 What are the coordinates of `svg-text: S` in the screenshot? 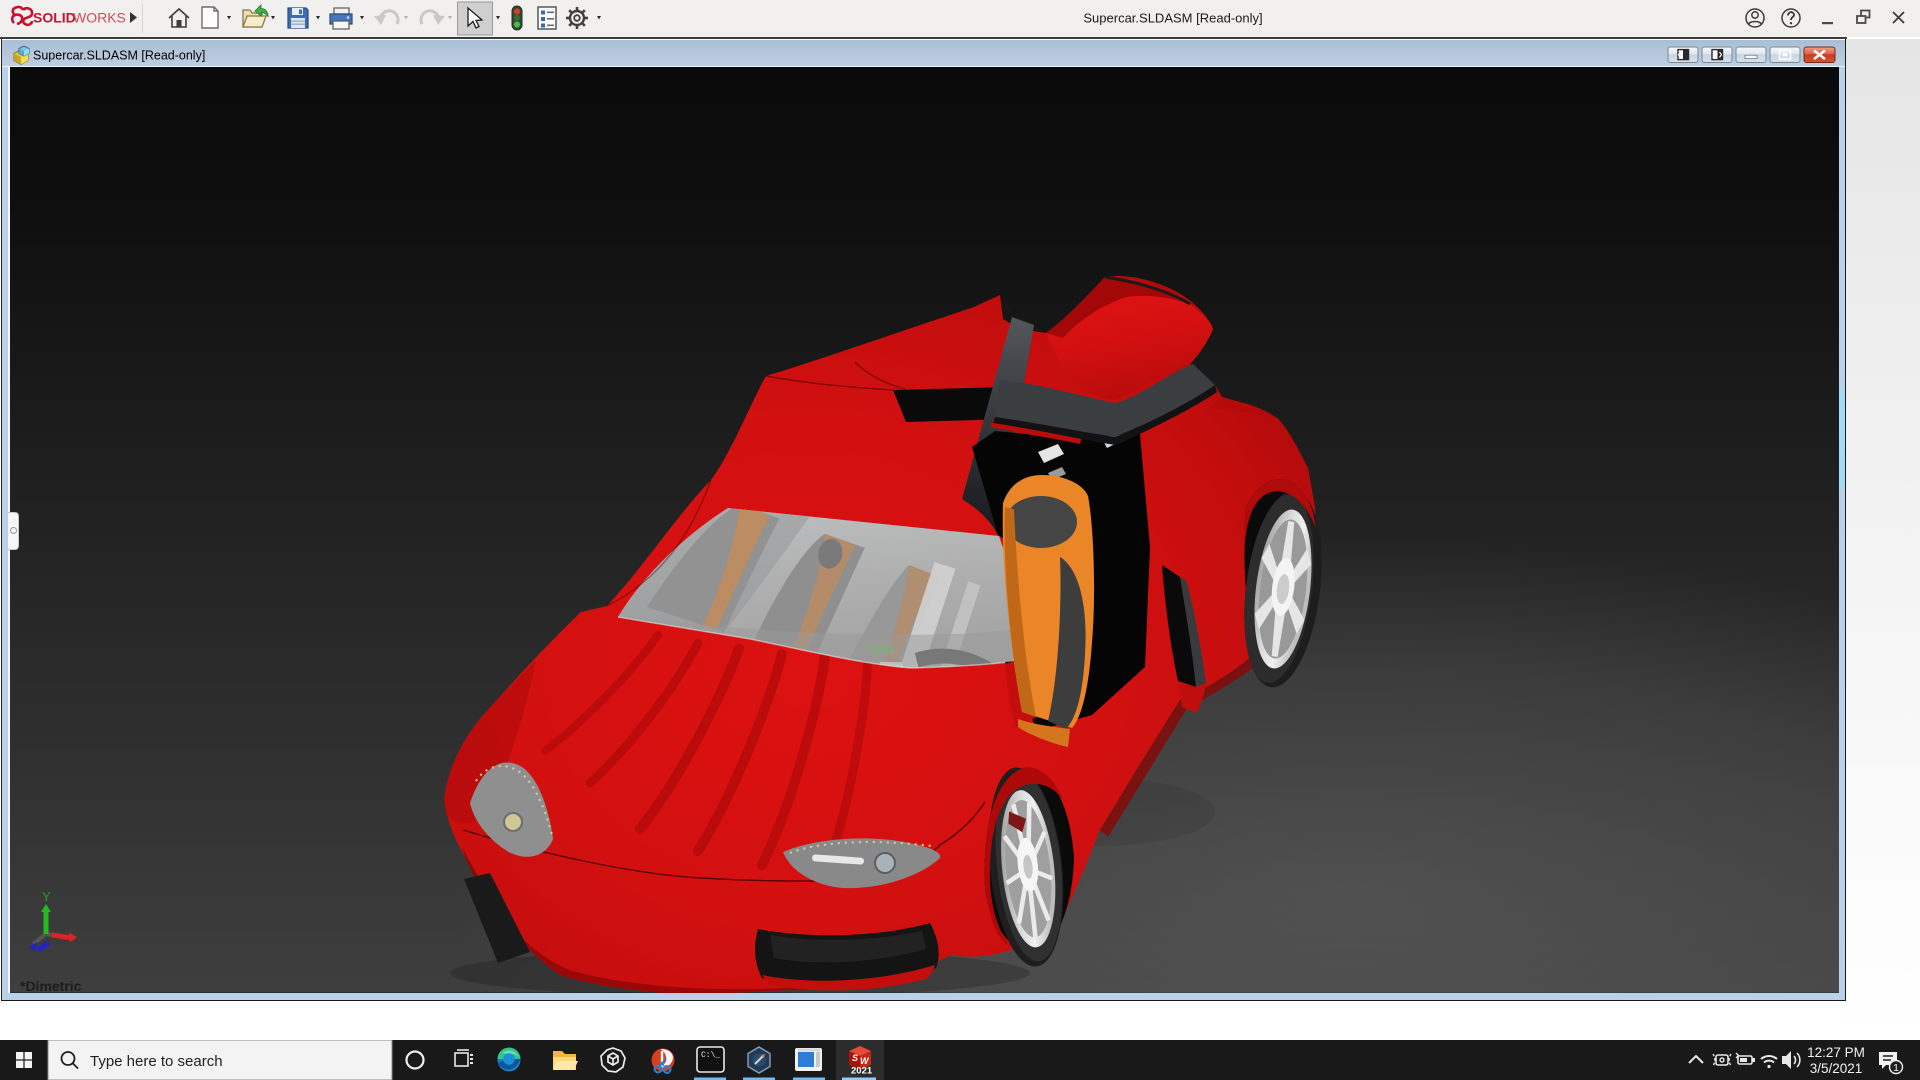 It's located at (855, 1058).